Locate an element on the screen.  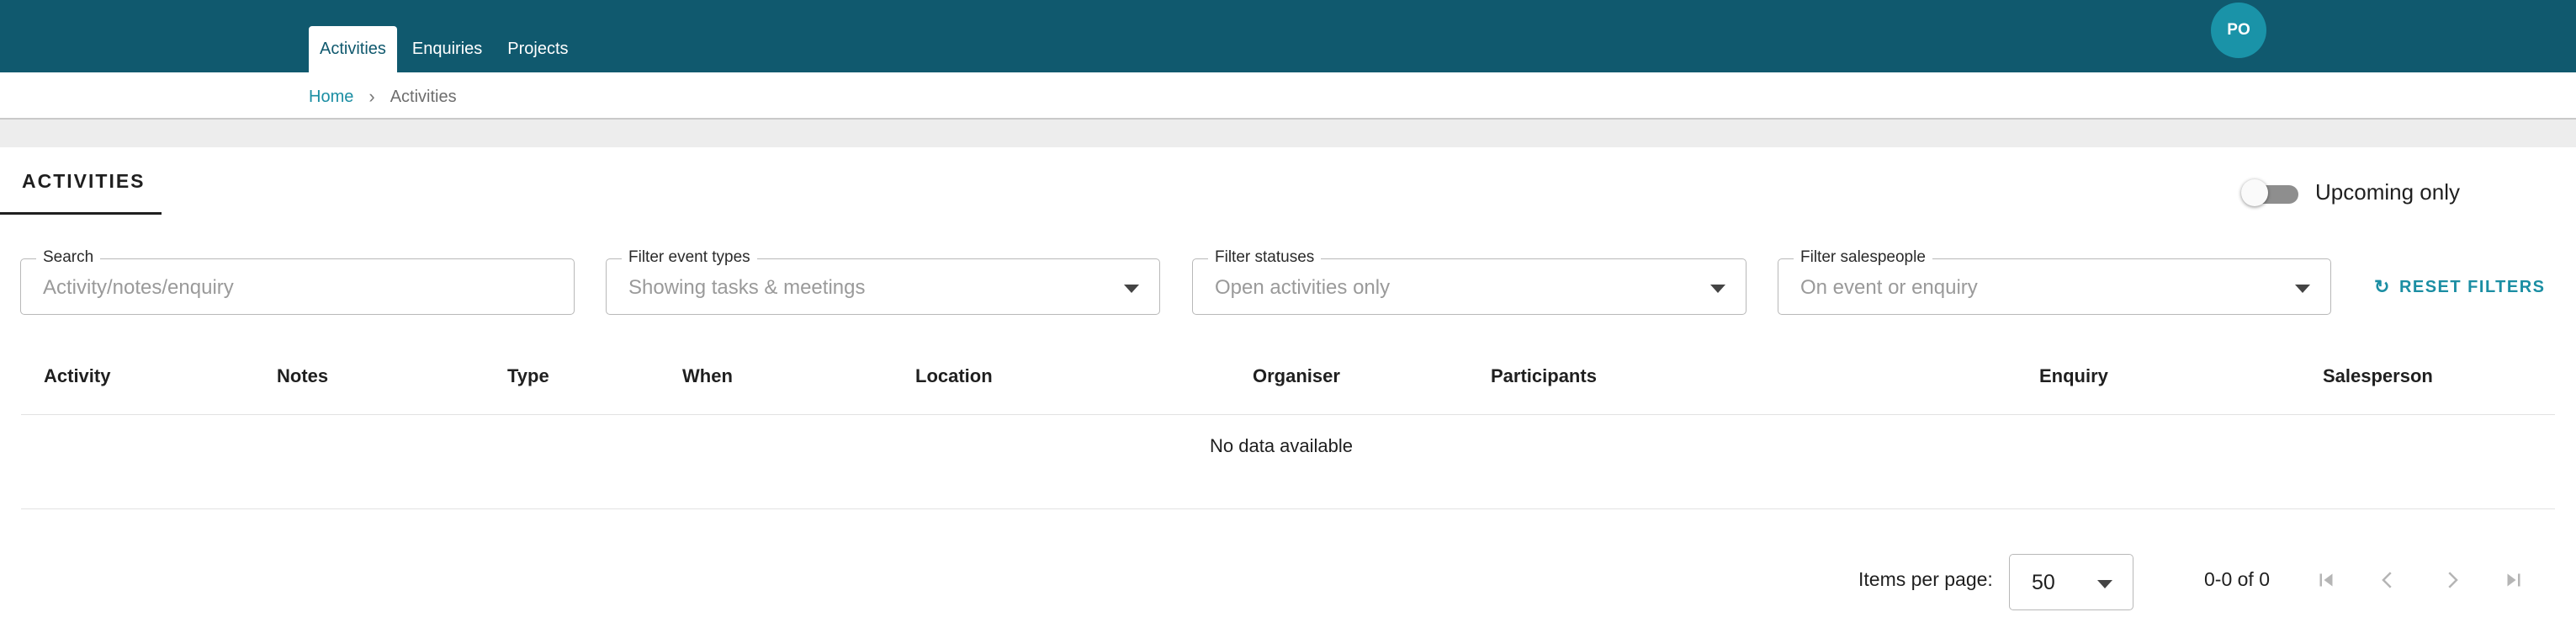
column-header-notes: Notes is located at coordinates (302, 376).